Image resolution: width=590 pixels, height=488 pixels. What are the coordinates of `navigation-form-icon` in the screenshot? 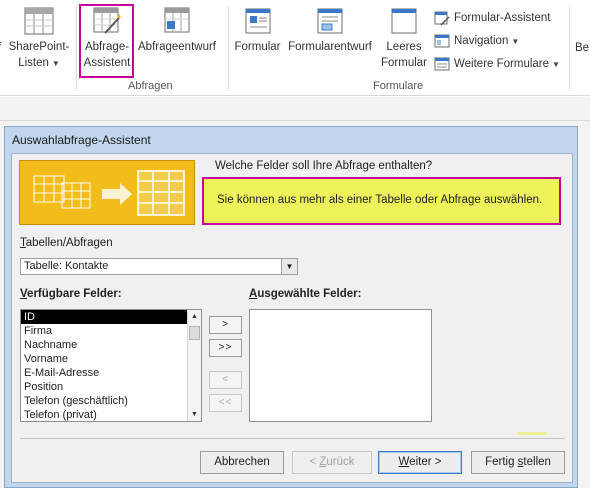 It's located at (442, 41).